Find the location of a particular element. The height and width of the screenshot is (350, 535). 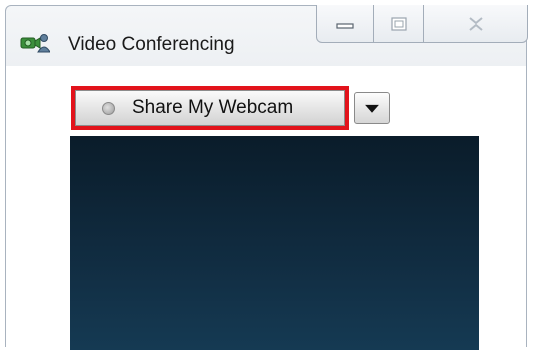

minimize-button is located at coordinates (345, 24).